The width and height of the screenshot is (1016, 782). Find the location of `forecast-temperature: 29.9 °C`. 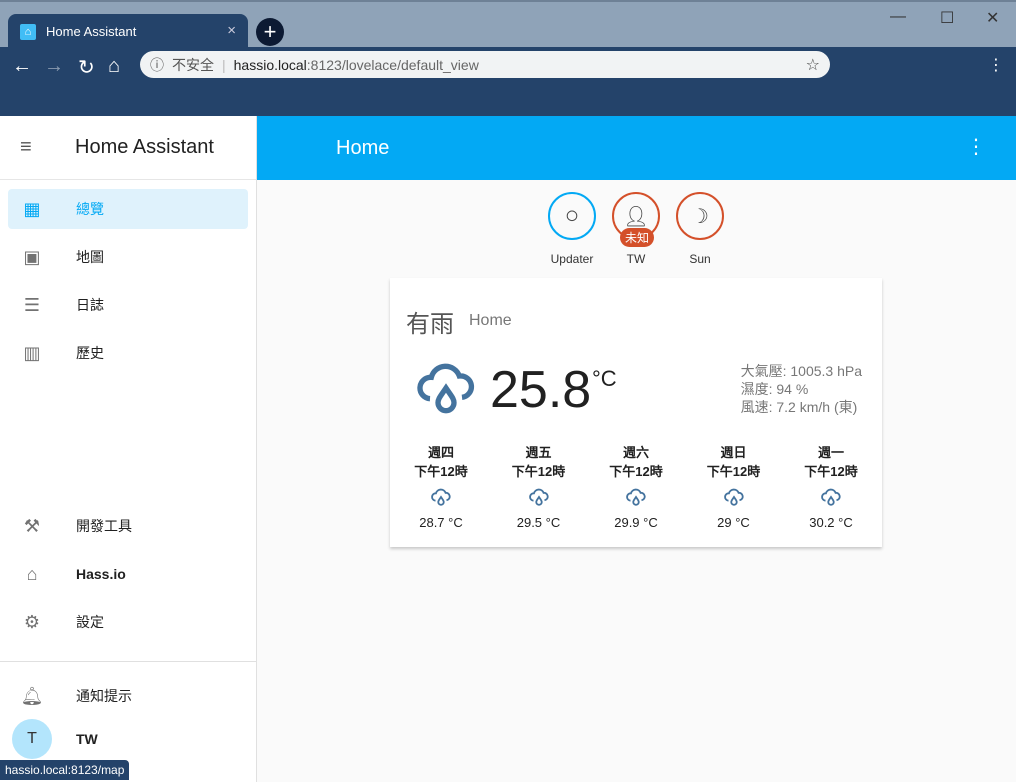

forecast-temperature: 29.9 °C is located at coordinates (636, 522).